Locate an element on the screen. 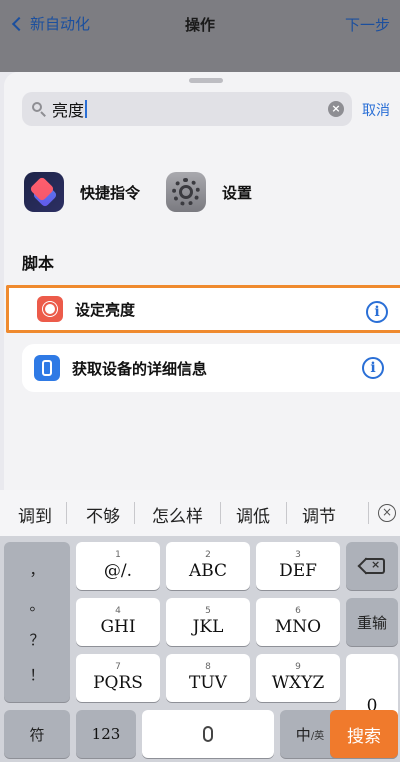 Image resolution: width=400 pixels, height=762 pixels. sheet-grabber is located at coordinates (206, 80).